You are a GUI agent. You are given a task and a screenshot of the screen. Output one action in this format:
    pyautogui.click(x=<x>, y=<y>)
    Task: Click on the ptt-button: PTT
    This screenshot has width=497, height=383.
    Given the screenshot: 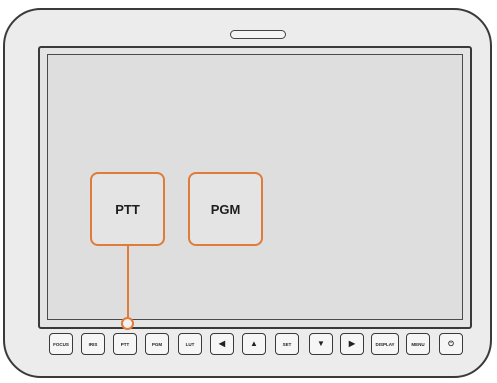 What is the action you would take?
    pyautogui.click(x=125, y=344)
    